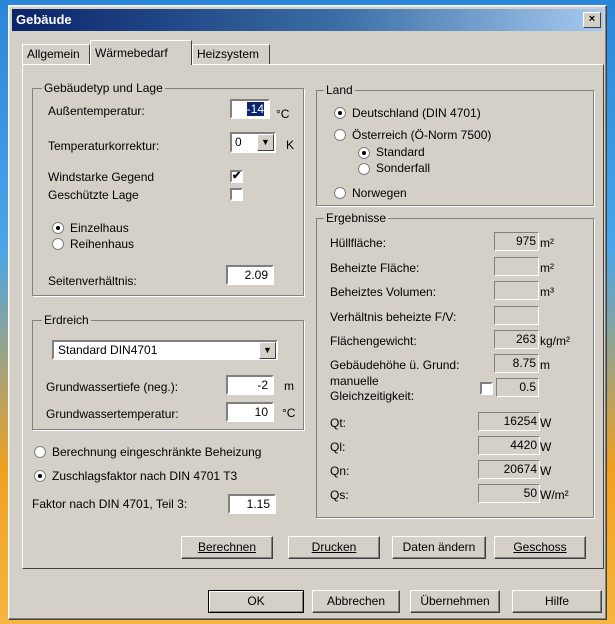  I want to click on sonderfall-label: Sonderfall, so click(403, 168).